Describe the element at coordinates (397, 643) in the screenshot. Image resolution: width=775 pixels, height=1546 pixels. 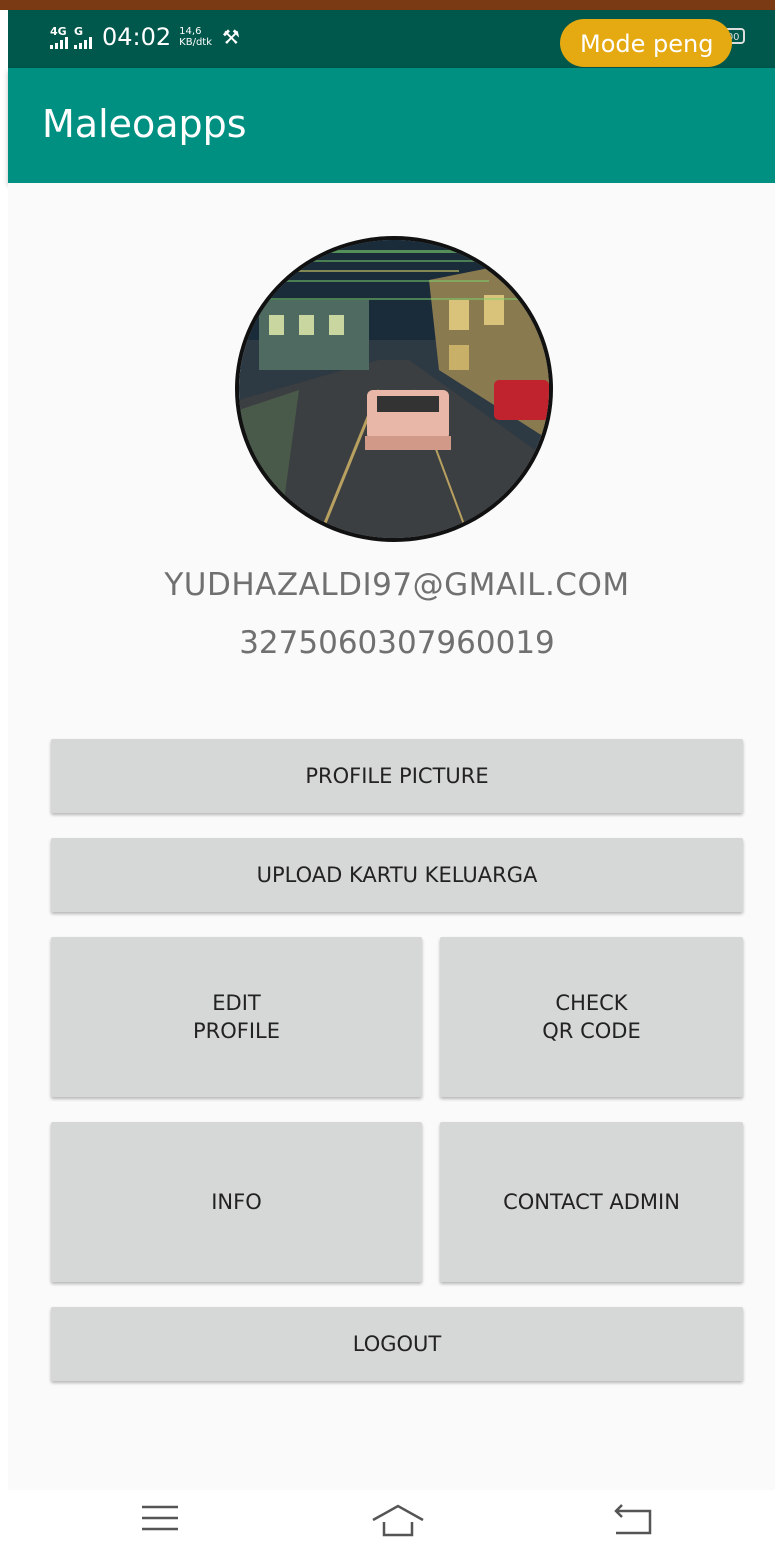
I see `user-nik: 3275060307960019` at that location.